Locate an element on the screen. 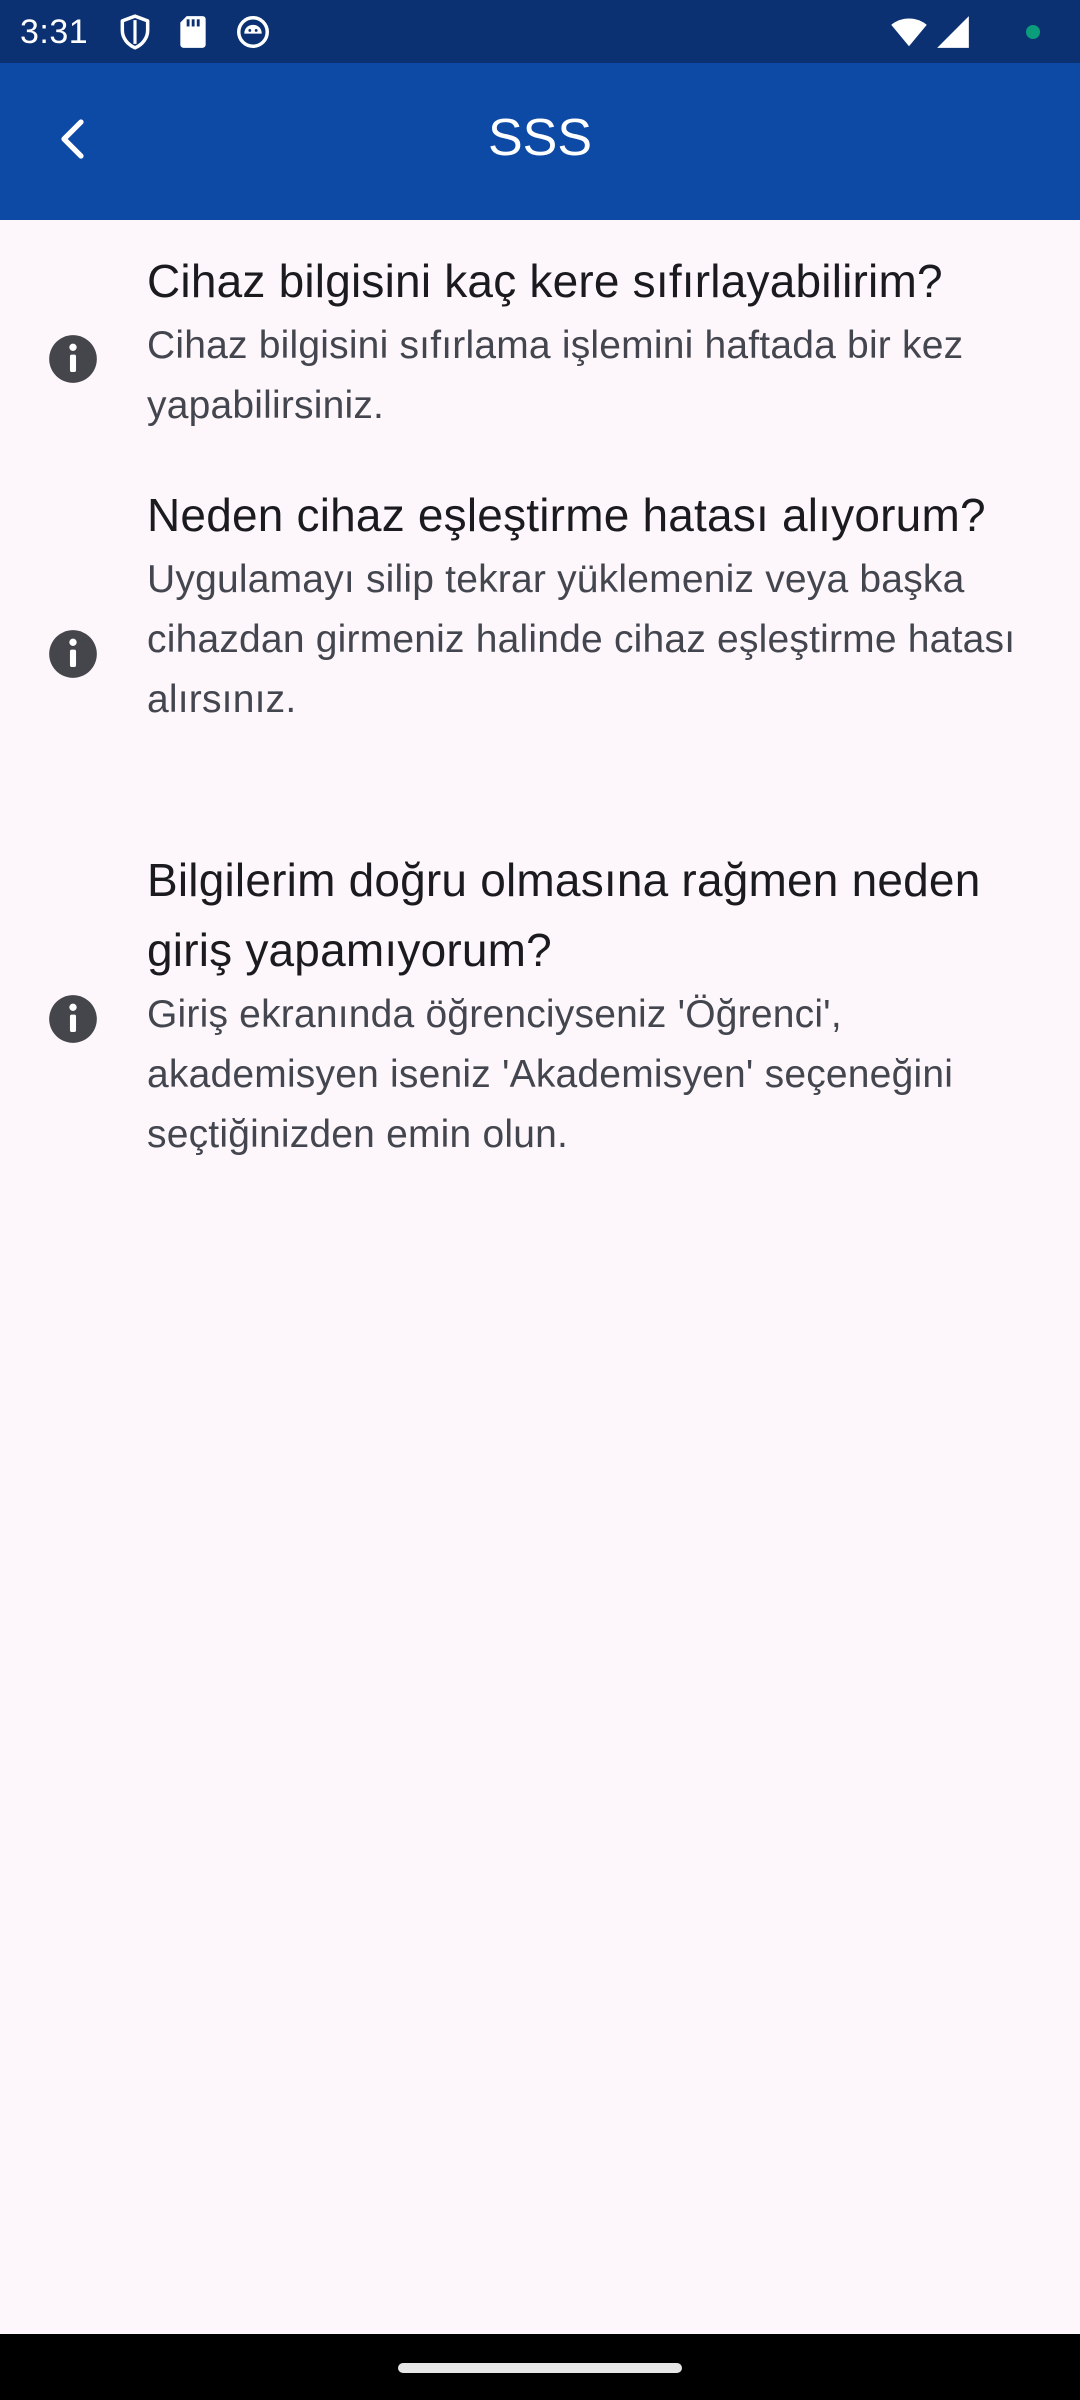 The image size is (1080, 2400). home-indicator is located at coordinates (540, 2368).